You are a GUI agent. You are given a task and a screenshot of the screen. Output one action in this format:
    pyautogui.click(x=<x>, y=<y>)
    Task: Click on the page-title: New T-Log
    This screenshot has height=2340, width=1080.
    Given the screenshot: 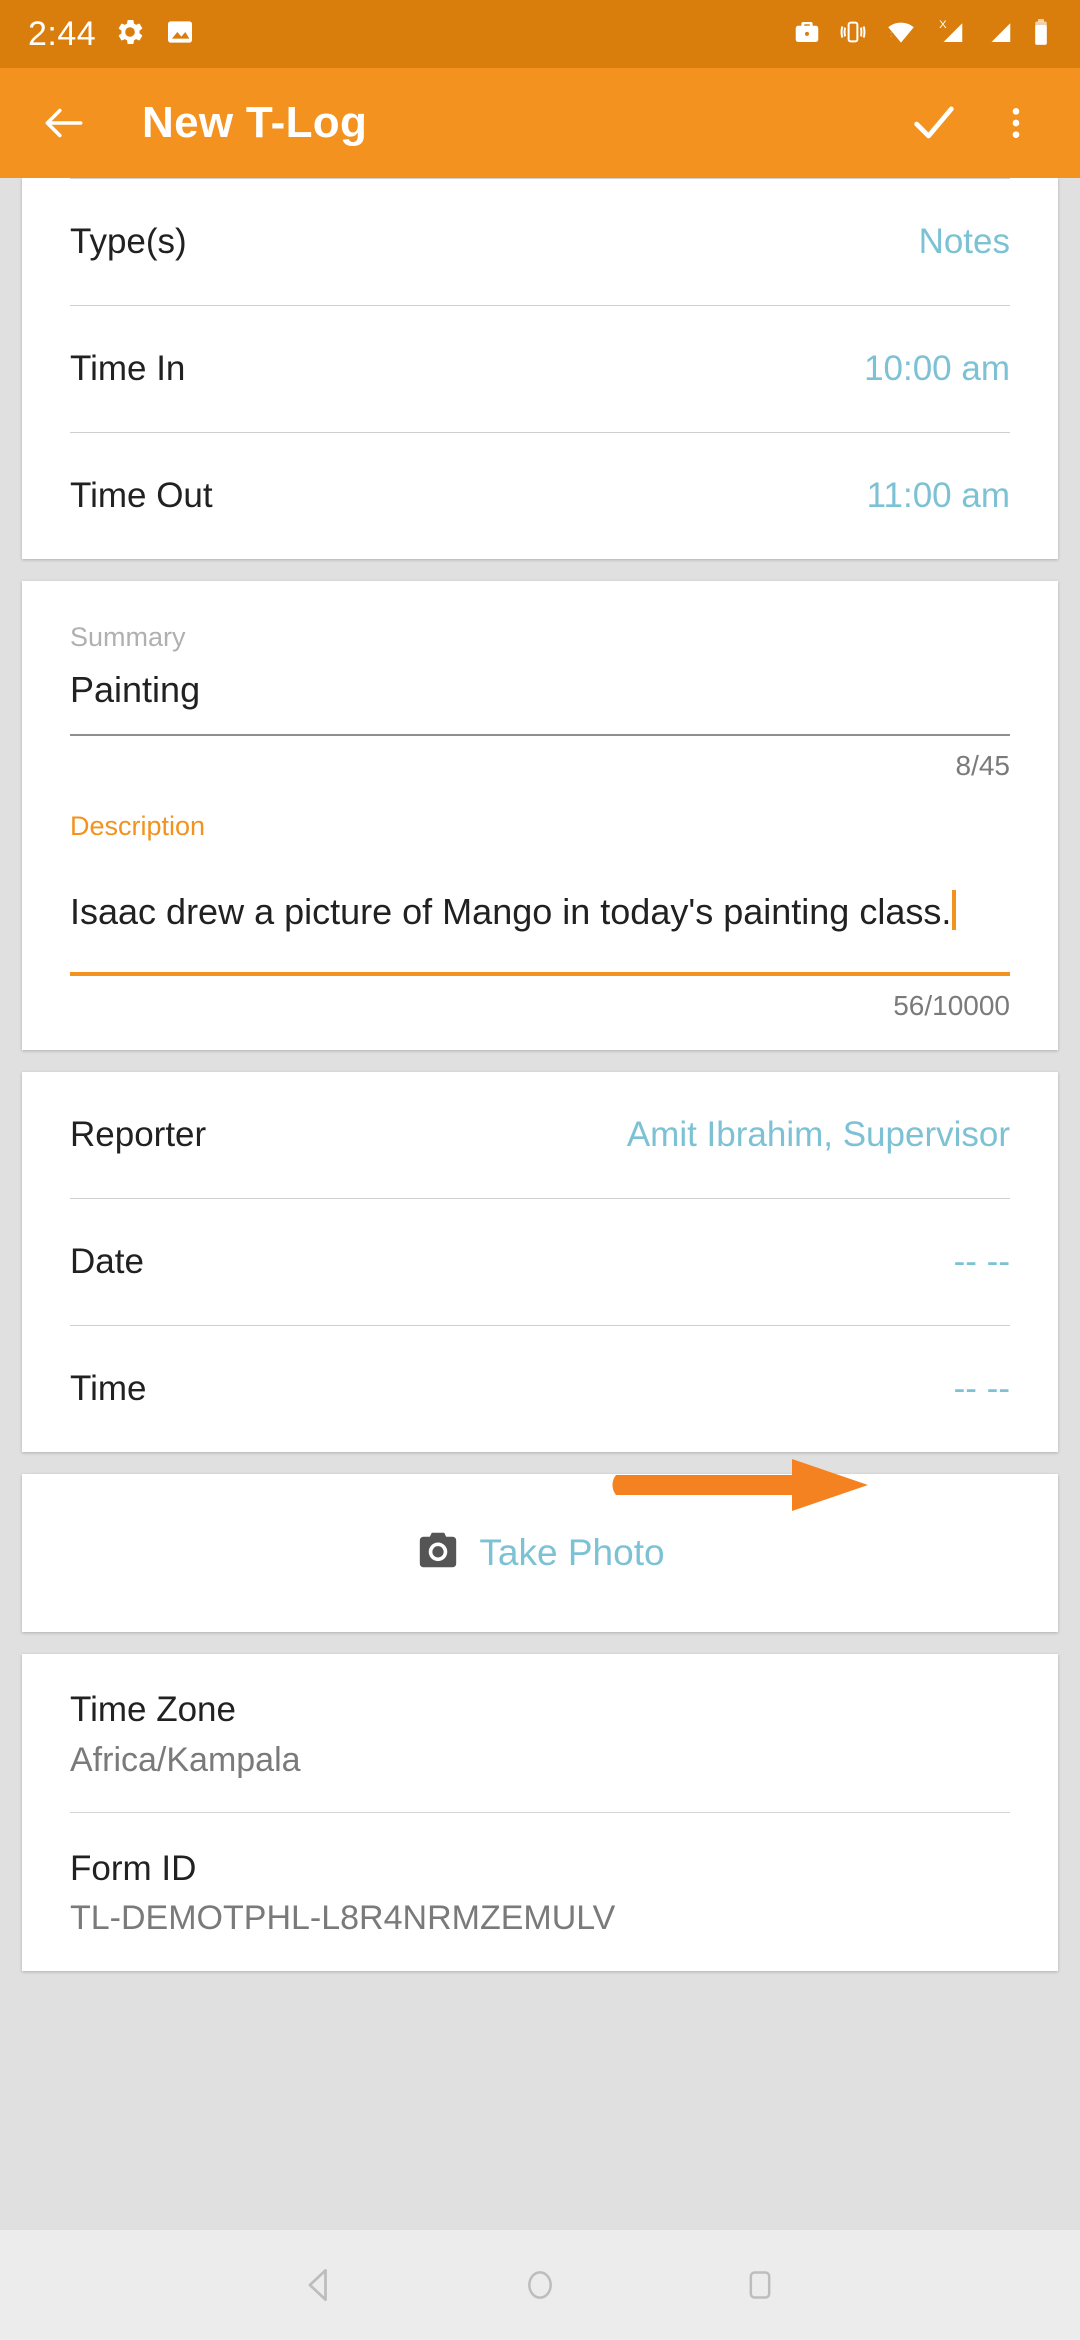 What is the action you would take?
    pyautogui.click(x=255, y=122)
    